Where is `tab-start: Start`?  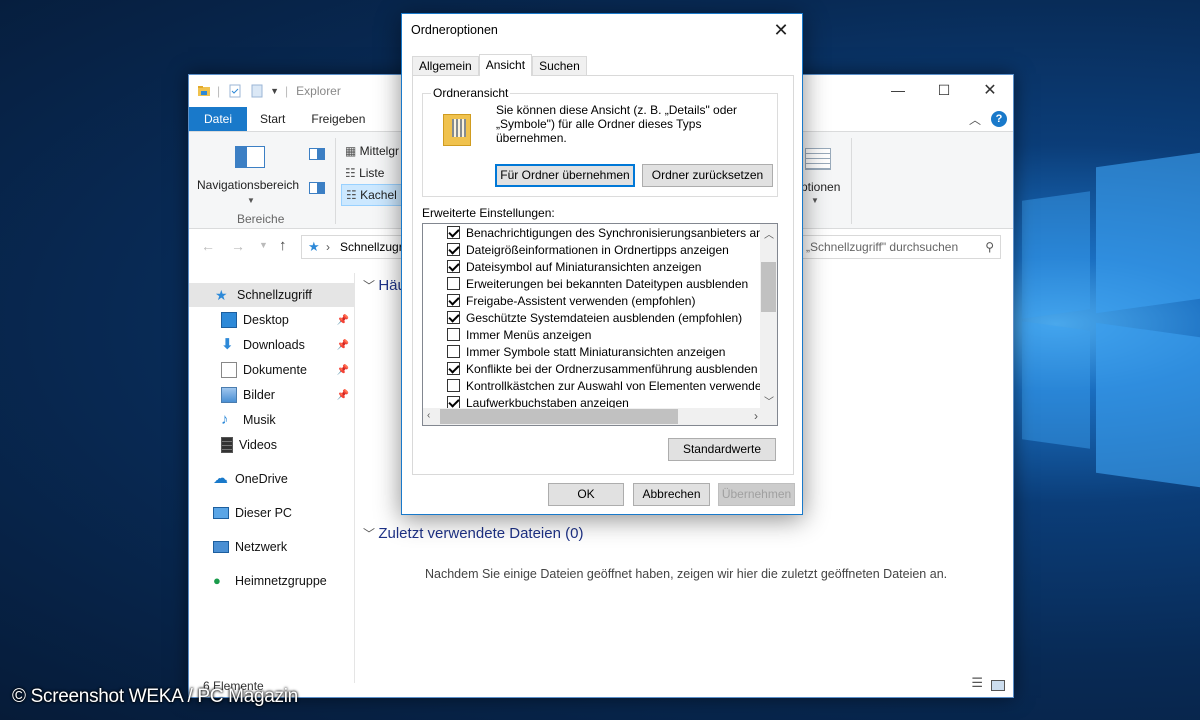 tab-start: Start is located at coordinates (272, 119).